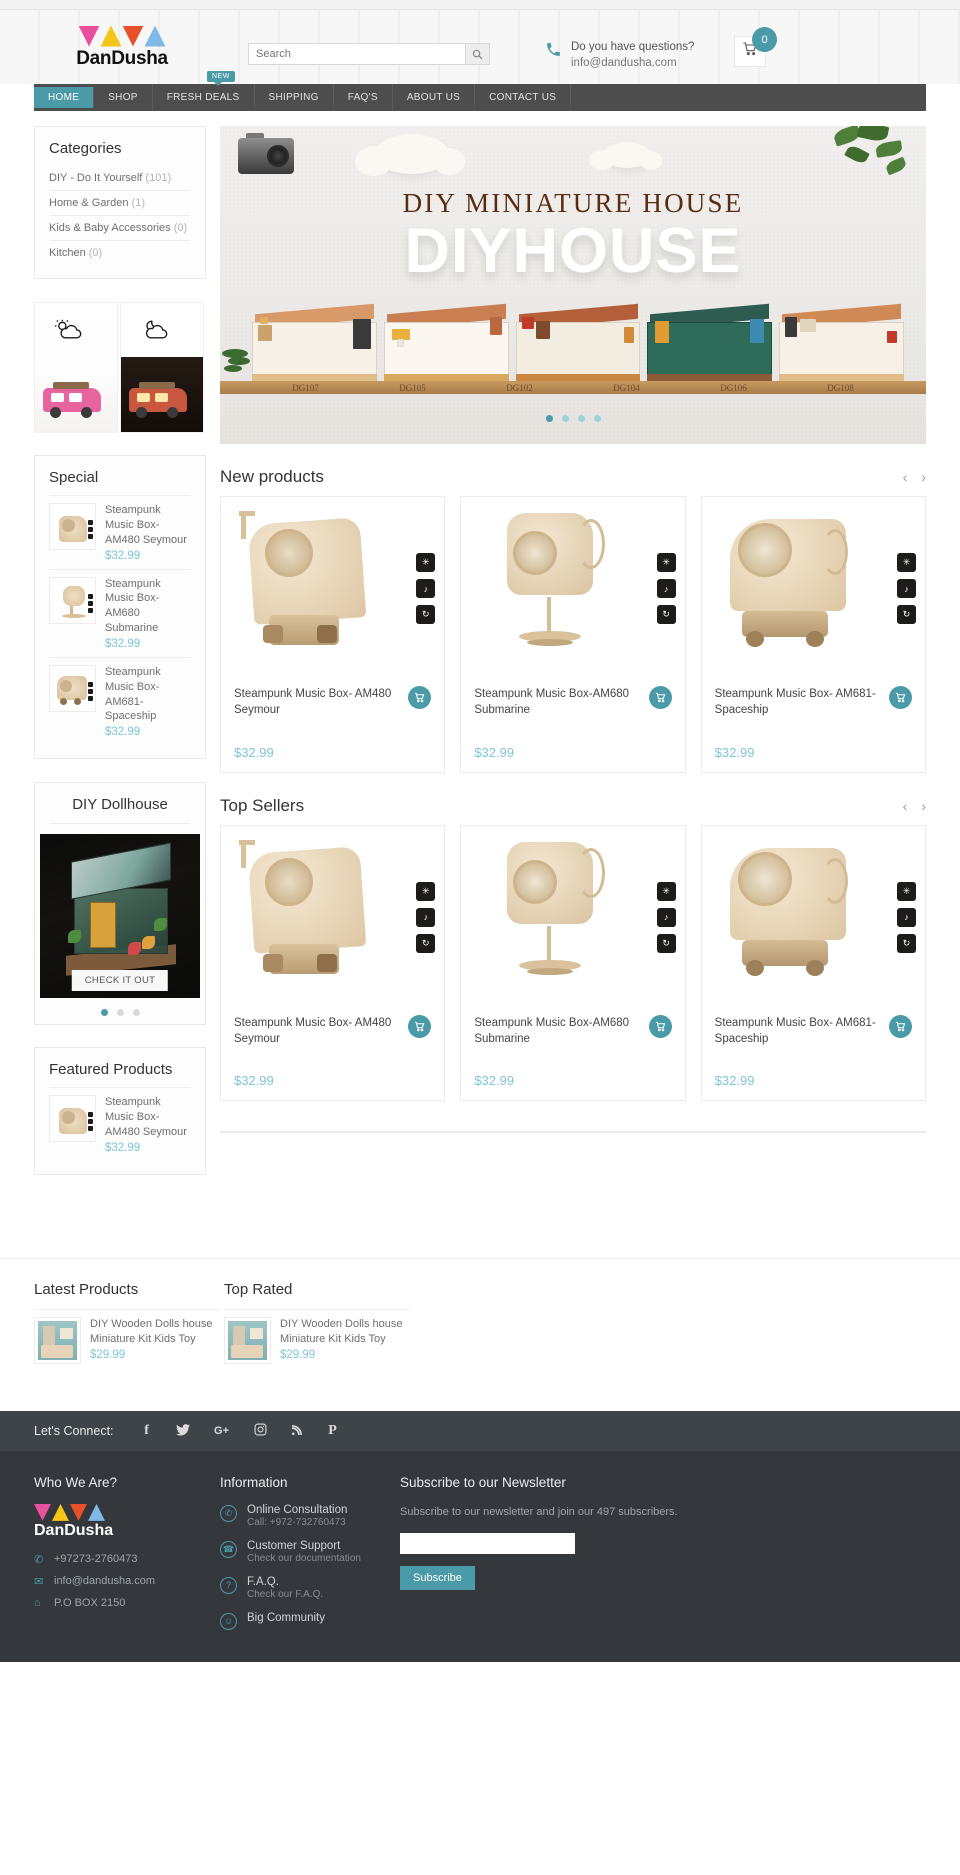 This screenshot has width=960, height=1875. I want to click on product-meta: Steampunk Music Box- AM480 Seymour, so click(332, 1026).